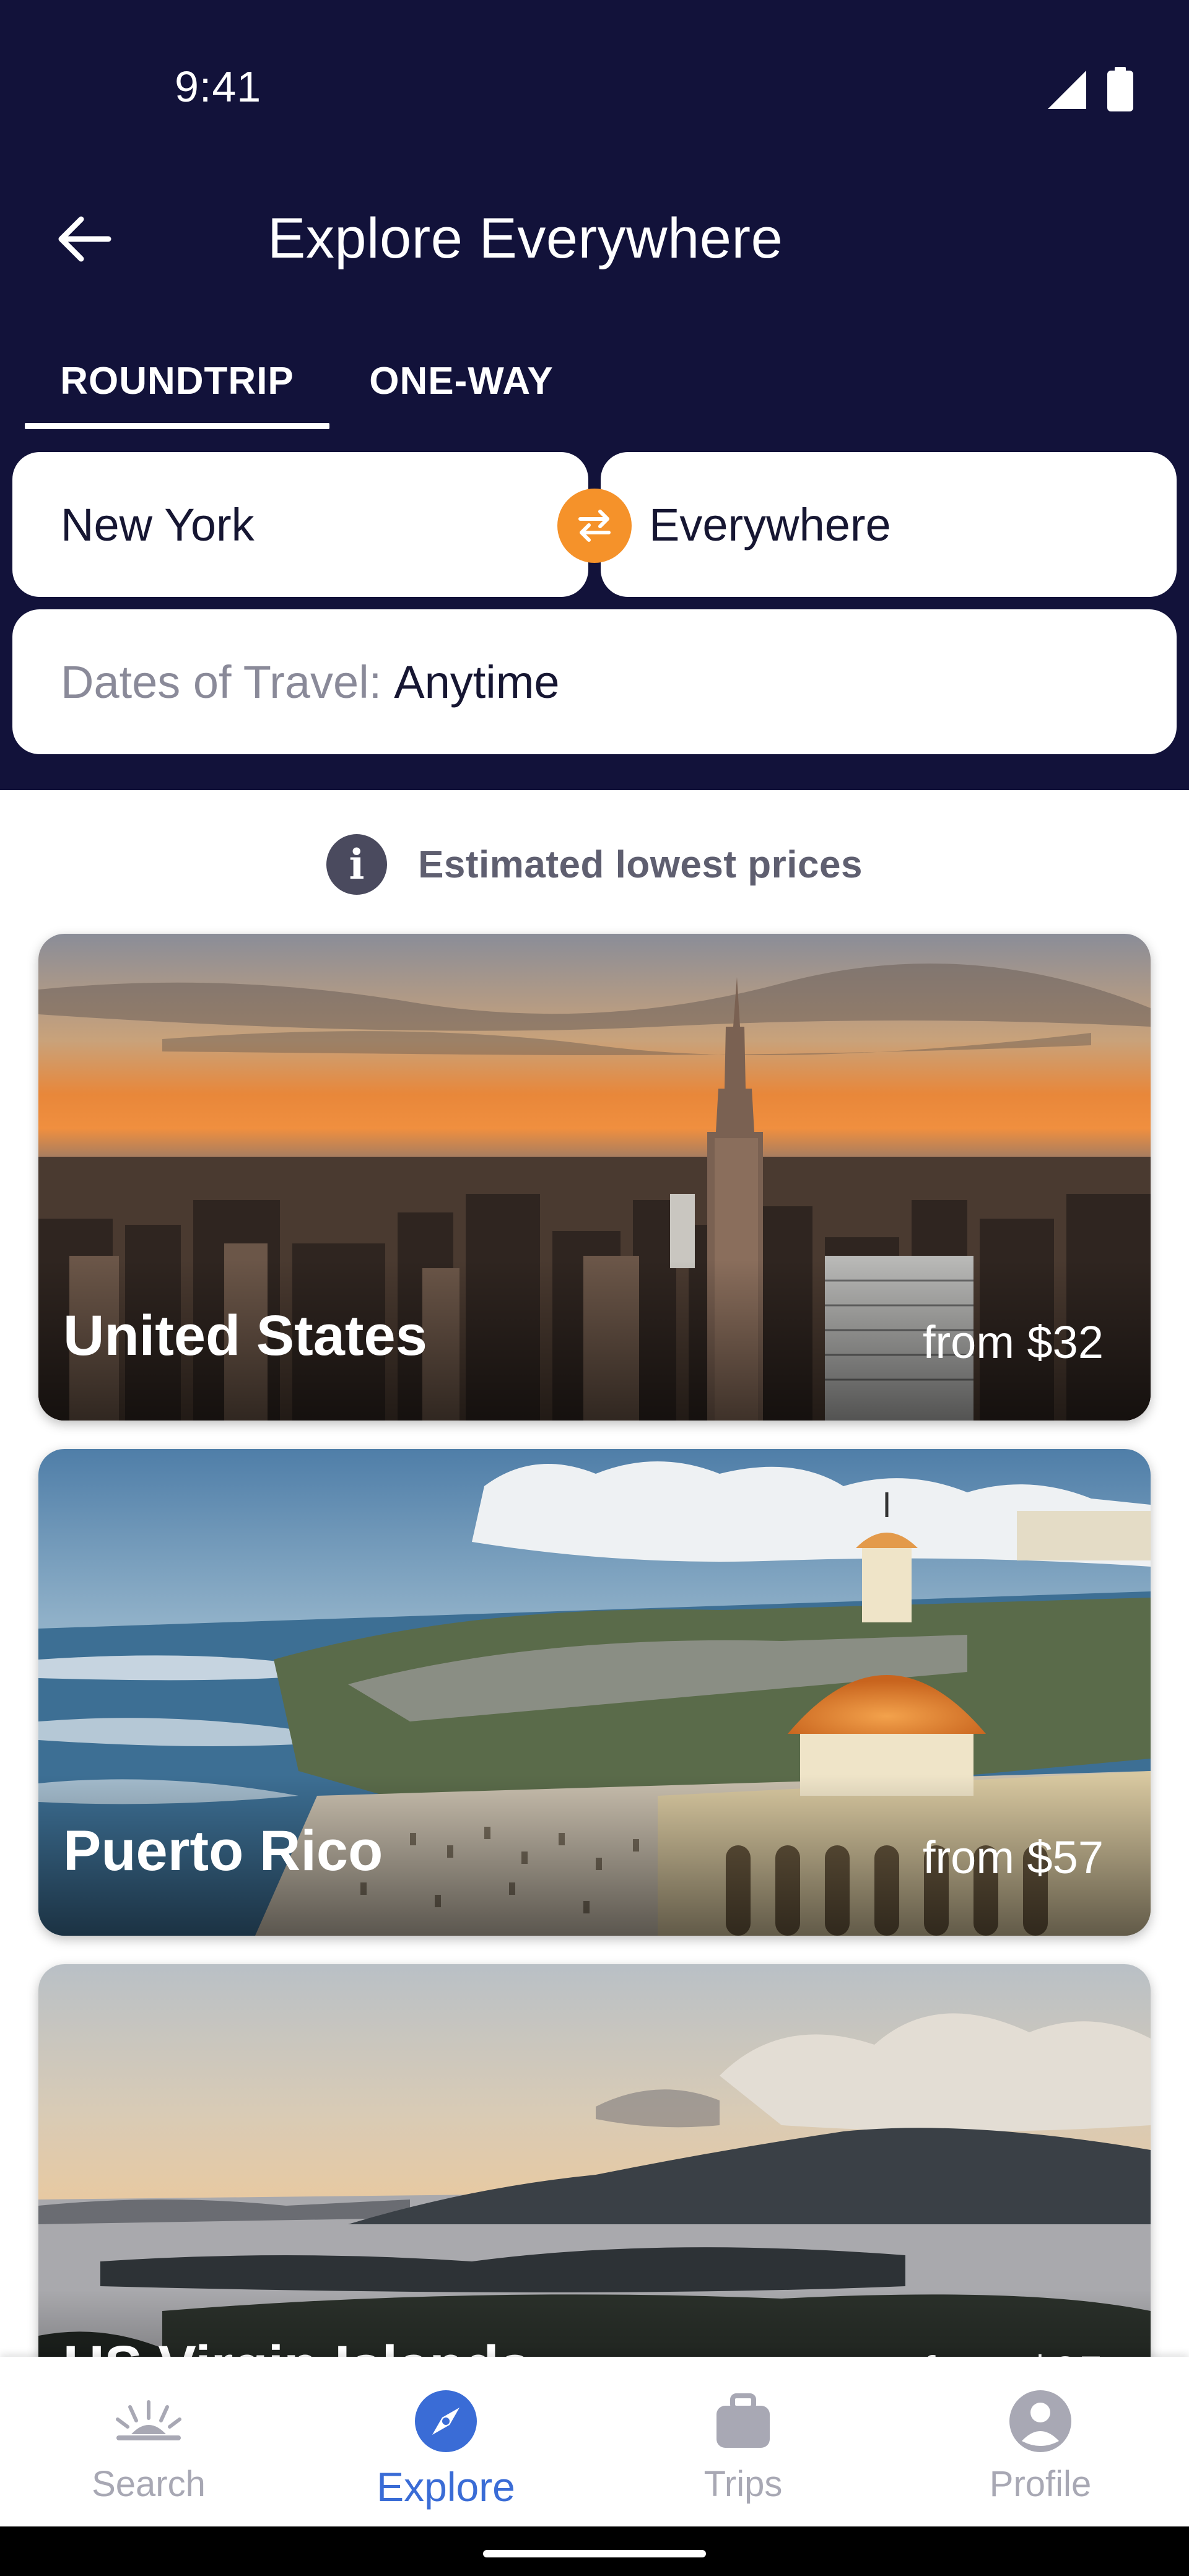 The height and width of the screenshot is (2576, 1189). I want to click on destination-field: Everywhere, so click(889, 524).